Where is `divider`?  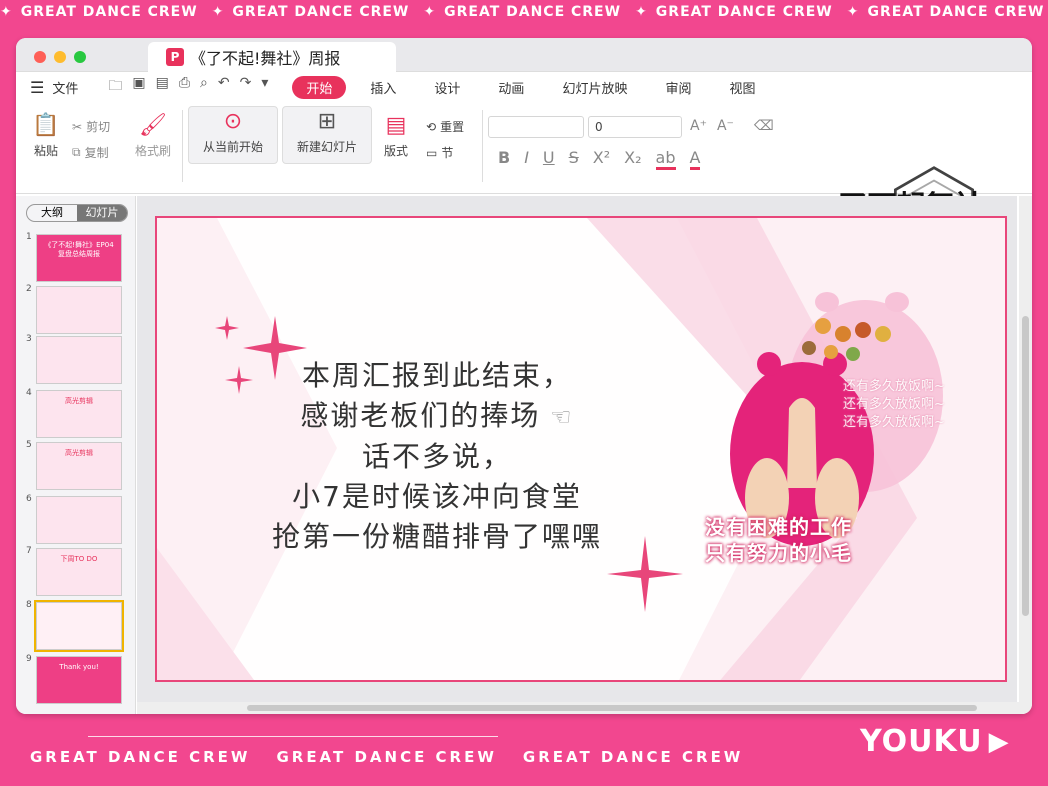
divider is located at coordinates (482, 146).